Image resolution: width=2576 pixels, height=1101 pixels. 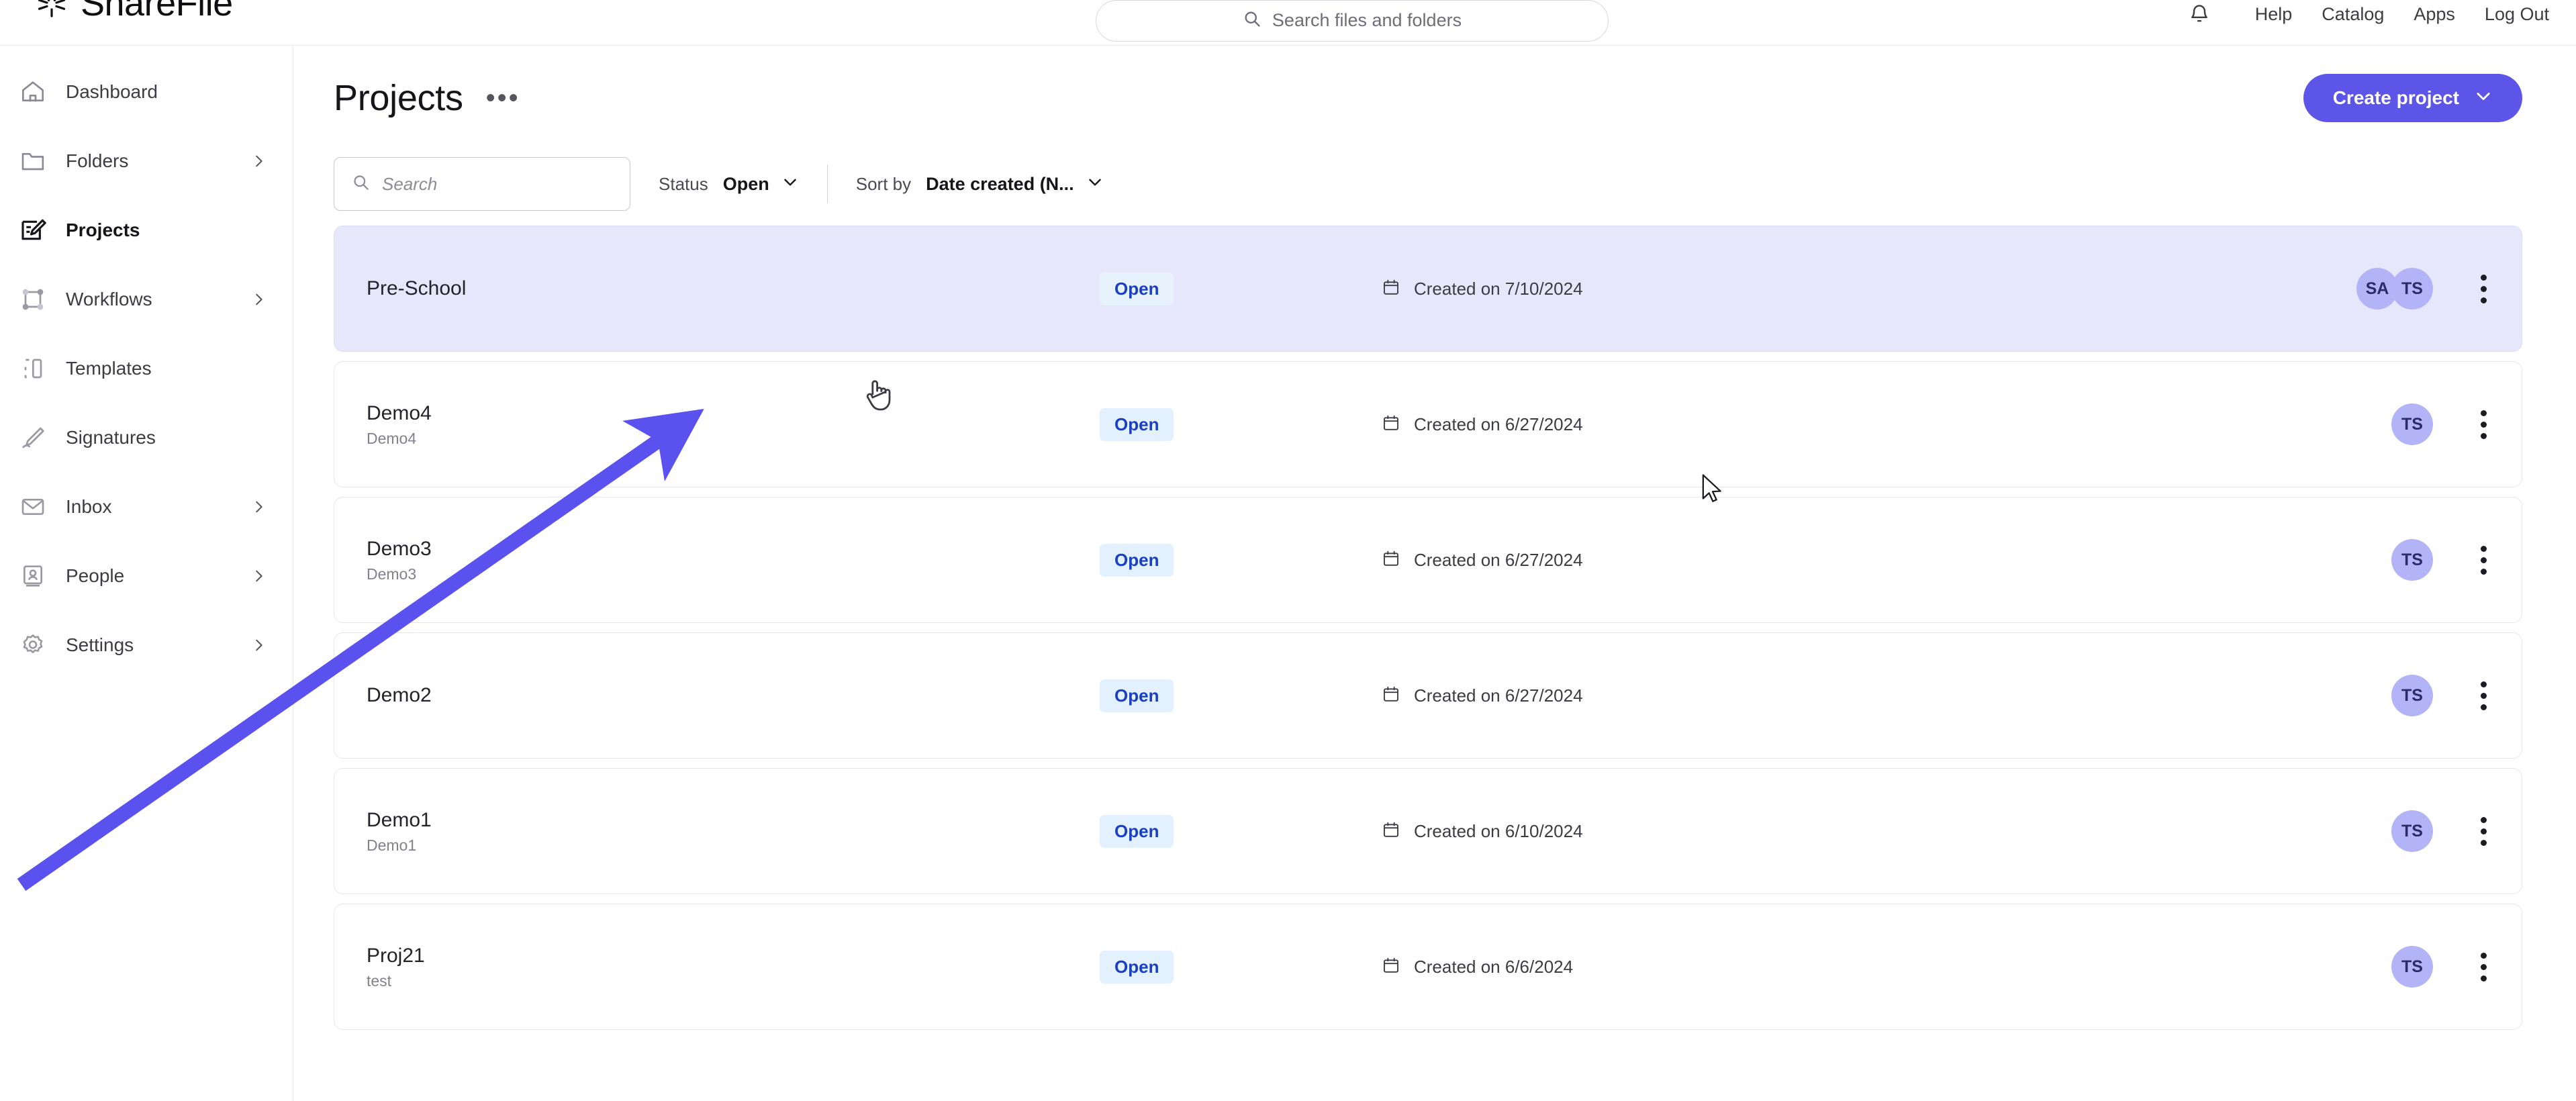 I want to click on status-filter-label: Status, so click(x=683, y=183).